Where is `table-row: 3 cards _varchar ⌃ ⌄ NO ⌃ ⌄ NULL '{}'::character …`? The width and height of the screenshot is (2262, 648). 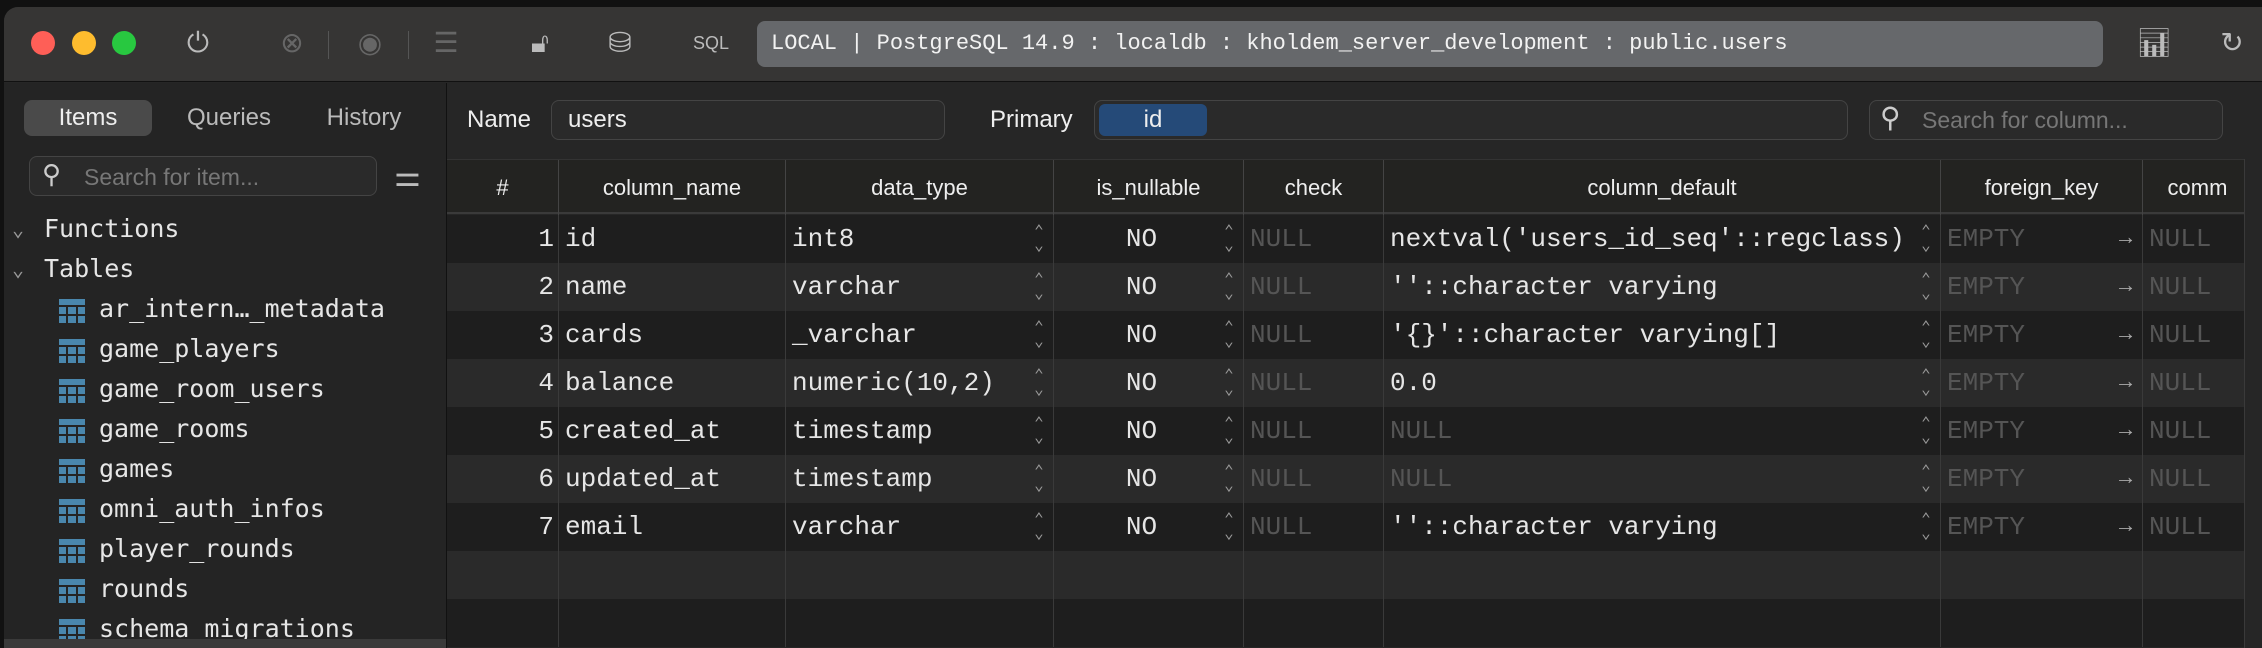 table-row: 3 cards _varchar ⌃ ⌄ NO ⌃ ⌄ NULL '{}'::character … is located at coordinates (1345, 335).